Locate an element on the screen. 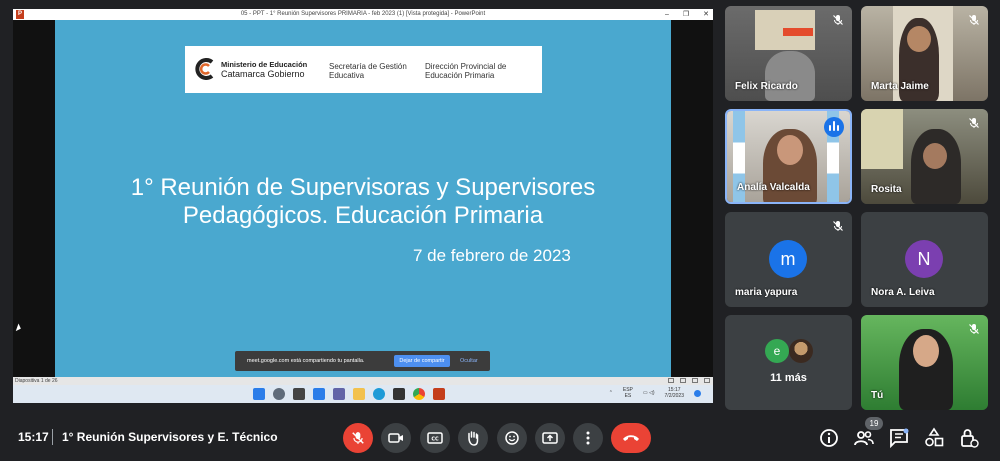 The height and width of the screenshot is (461, 1000). slide-title-line2: Pedagógicos. Educación Primaria is located at coordinates (363, 215).